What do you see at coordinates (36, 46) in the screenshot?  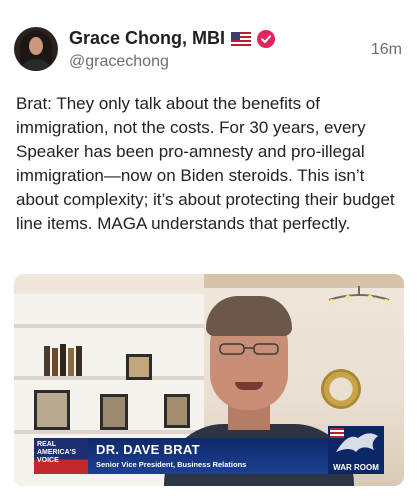 I see `avatar-face` at bounding box center [36, 46].